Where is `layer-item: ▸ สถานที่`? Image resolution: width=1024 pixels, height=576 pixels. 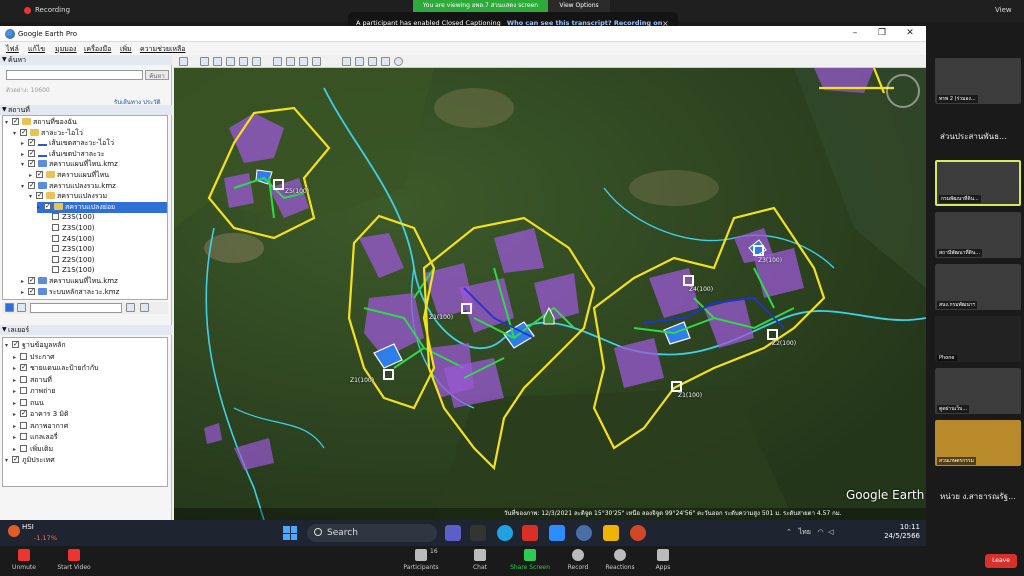
layer-item: ▸ สถานที่ is located at coordinates (32, 380).